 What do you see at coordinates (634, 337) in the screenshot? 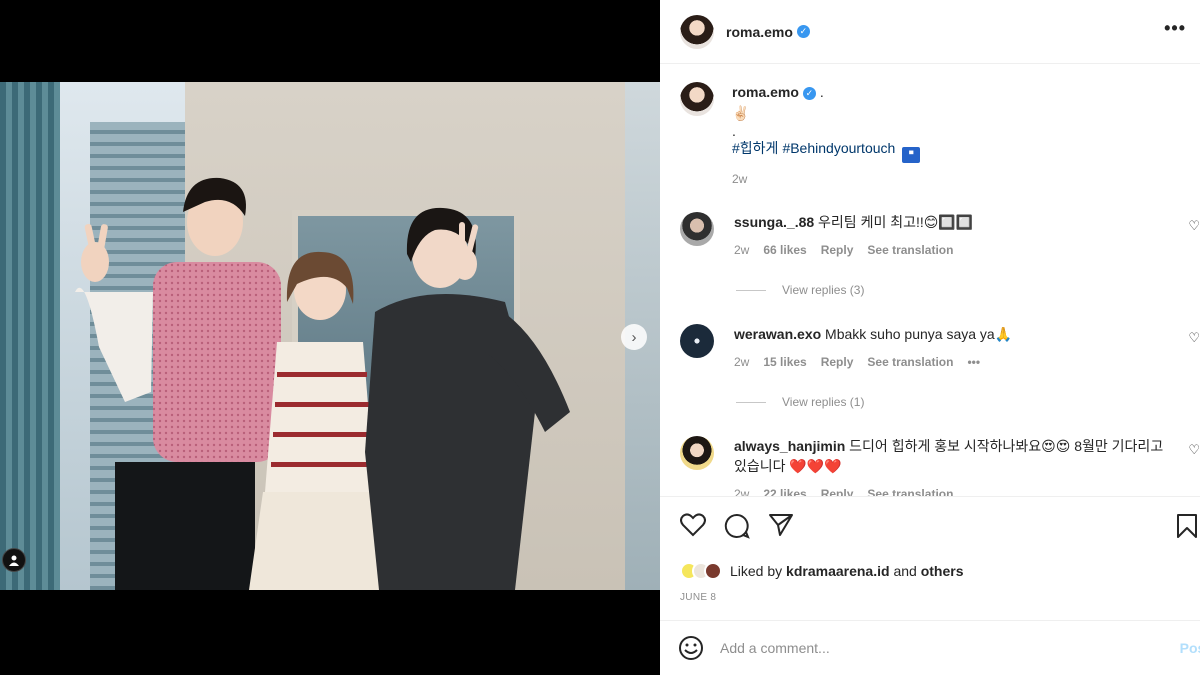
I see `next-icon: ›` at bounding box center [634, 337].